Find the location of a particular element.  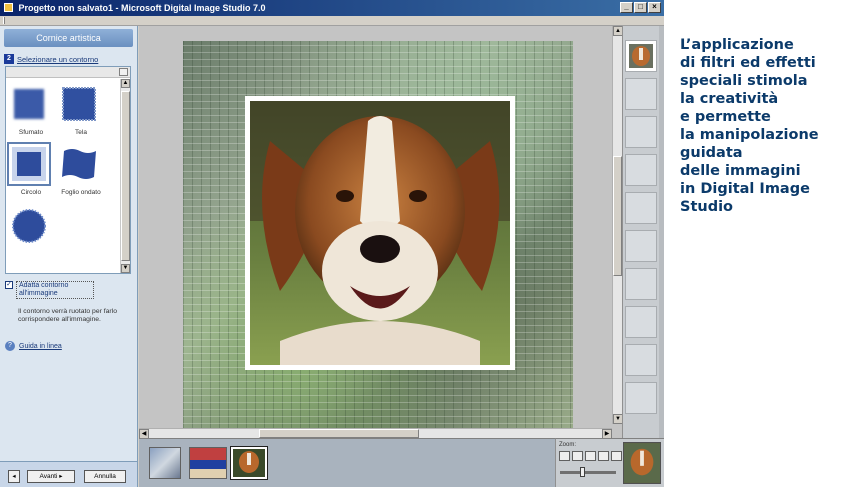

shape-option-foglio-ondato: Foglio ondato is located at coordinates (81, 171).